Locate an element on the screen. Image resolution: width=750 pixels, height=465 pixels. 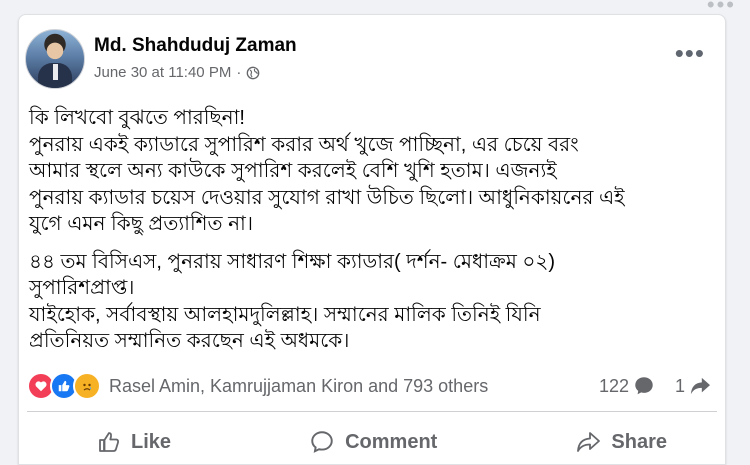
comment-count: 122 is located at coordinates (627, 386).